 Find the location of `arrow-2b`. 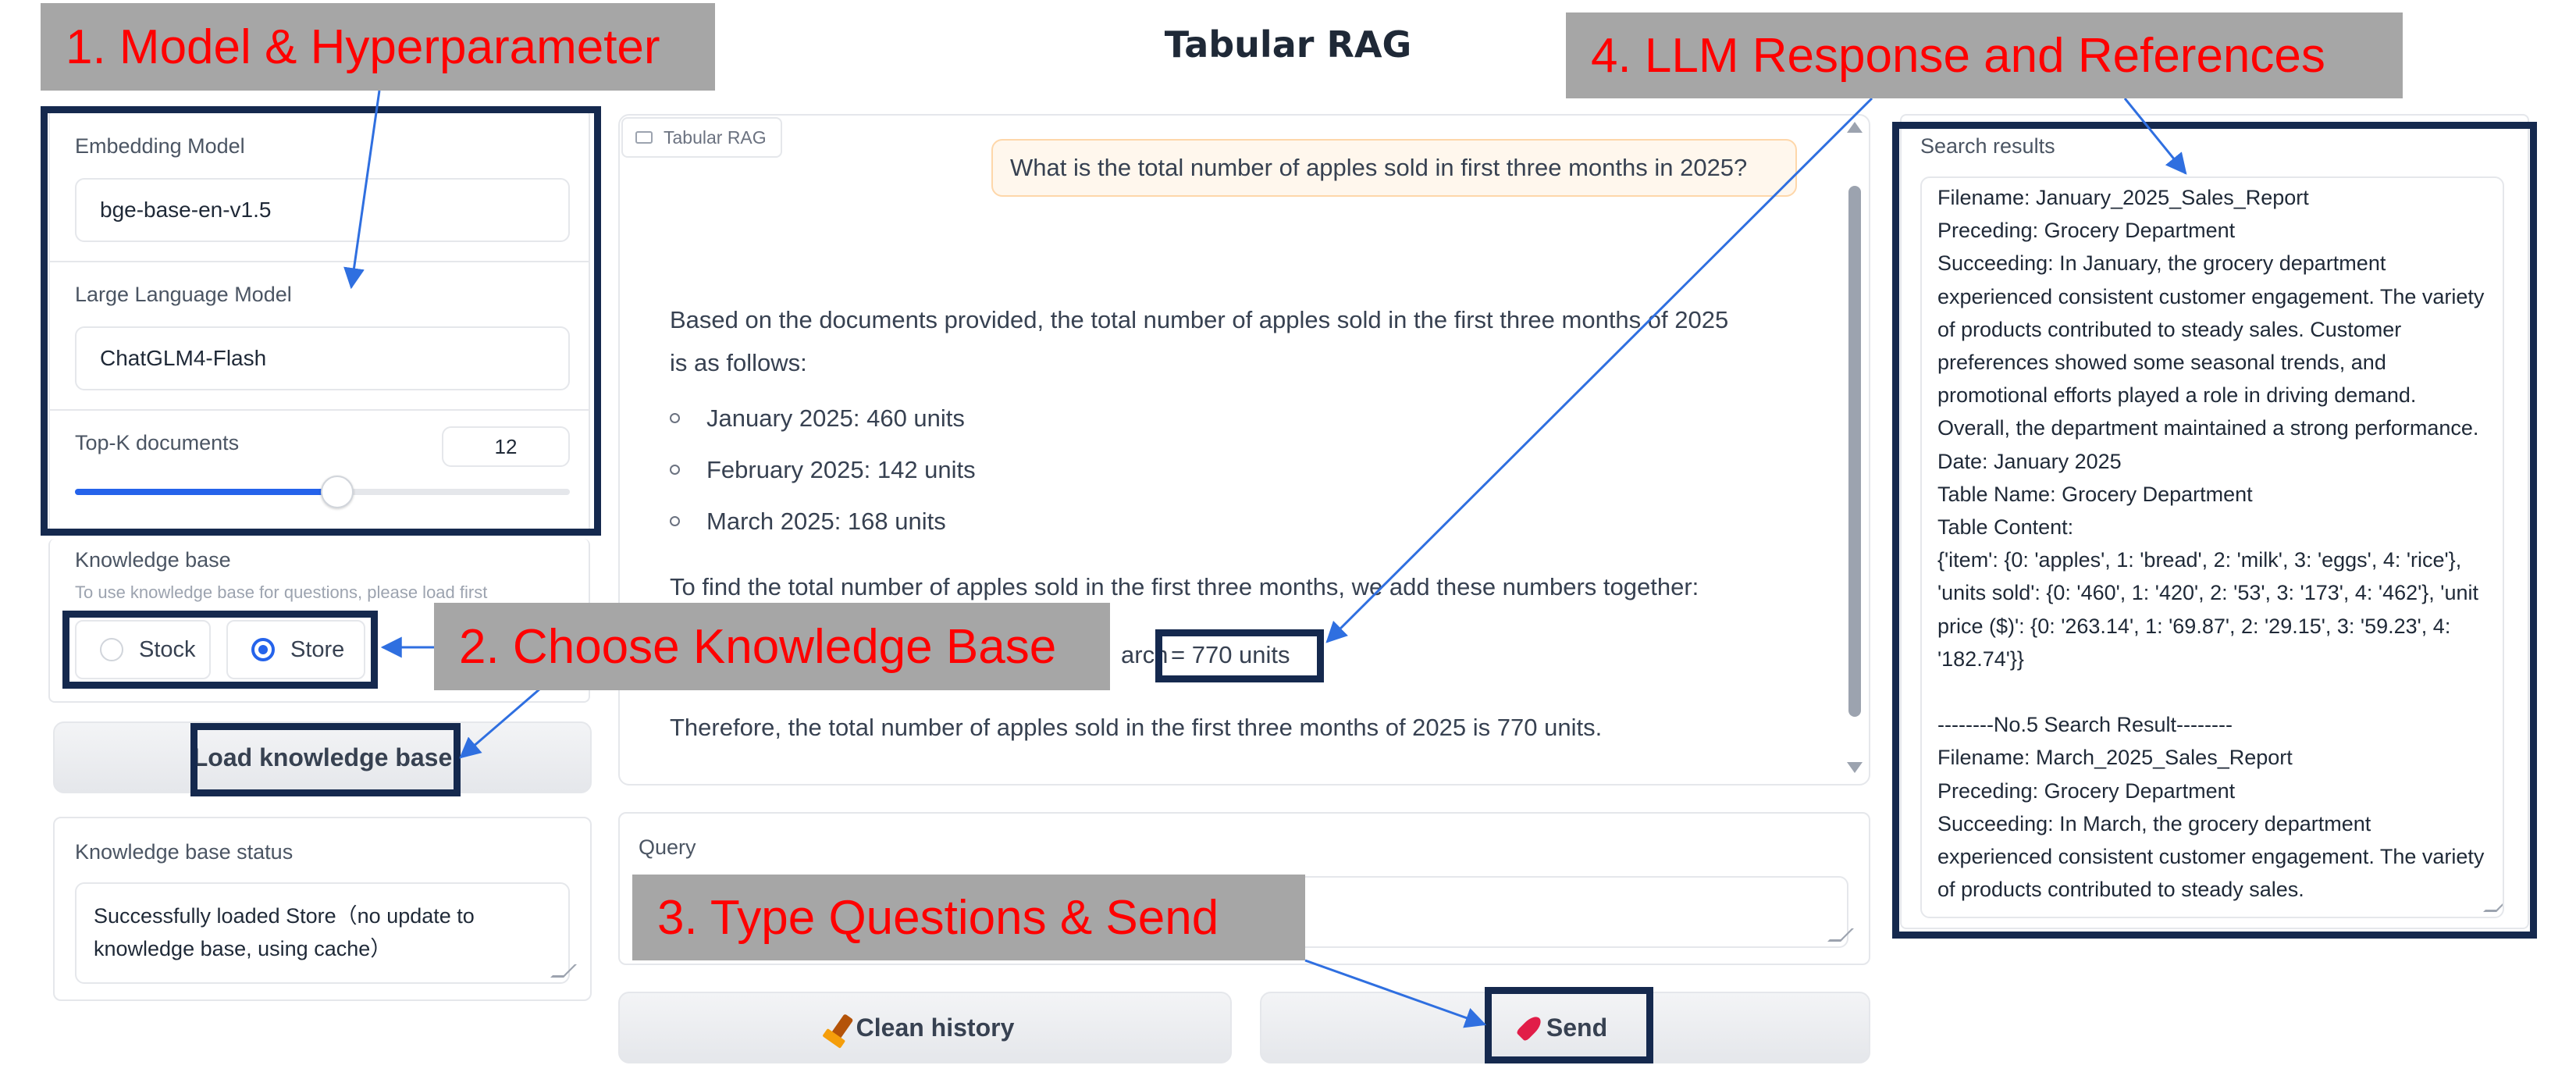

arrow-2b is located at coordinates (500, 723).